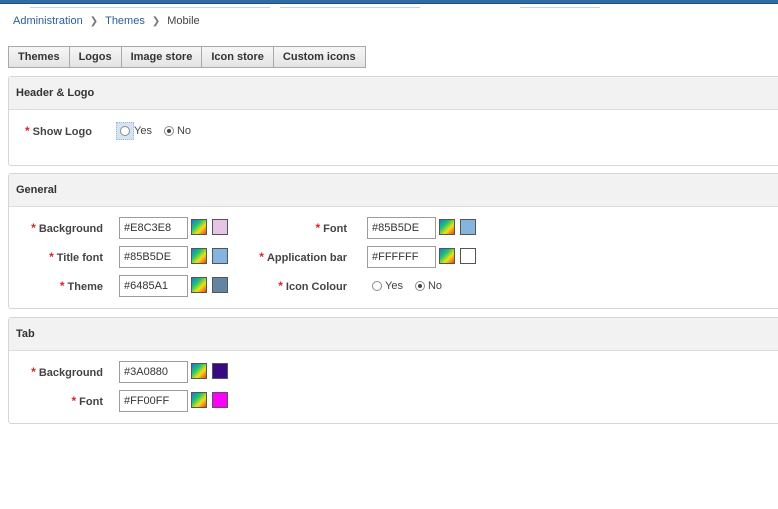  I want to click on general-app-bar-label: * Application bar, so click(303, 257).